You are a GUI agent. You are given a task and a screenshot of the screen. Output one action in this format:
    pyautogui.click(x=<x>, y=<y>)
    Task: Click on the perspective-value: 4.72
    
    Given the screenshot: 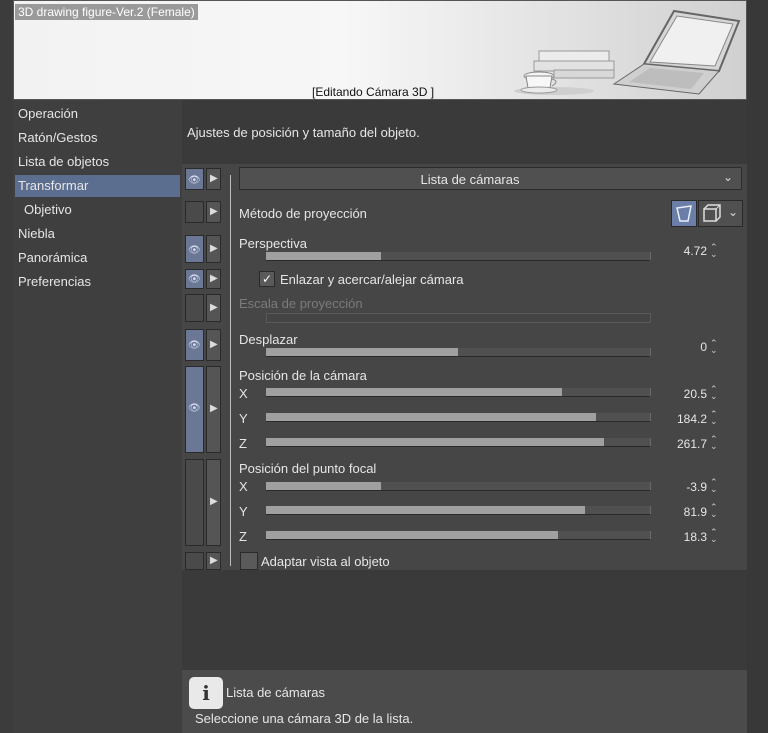 What is the action you would take?
    pyautogui.click(x=677, y=251)
    